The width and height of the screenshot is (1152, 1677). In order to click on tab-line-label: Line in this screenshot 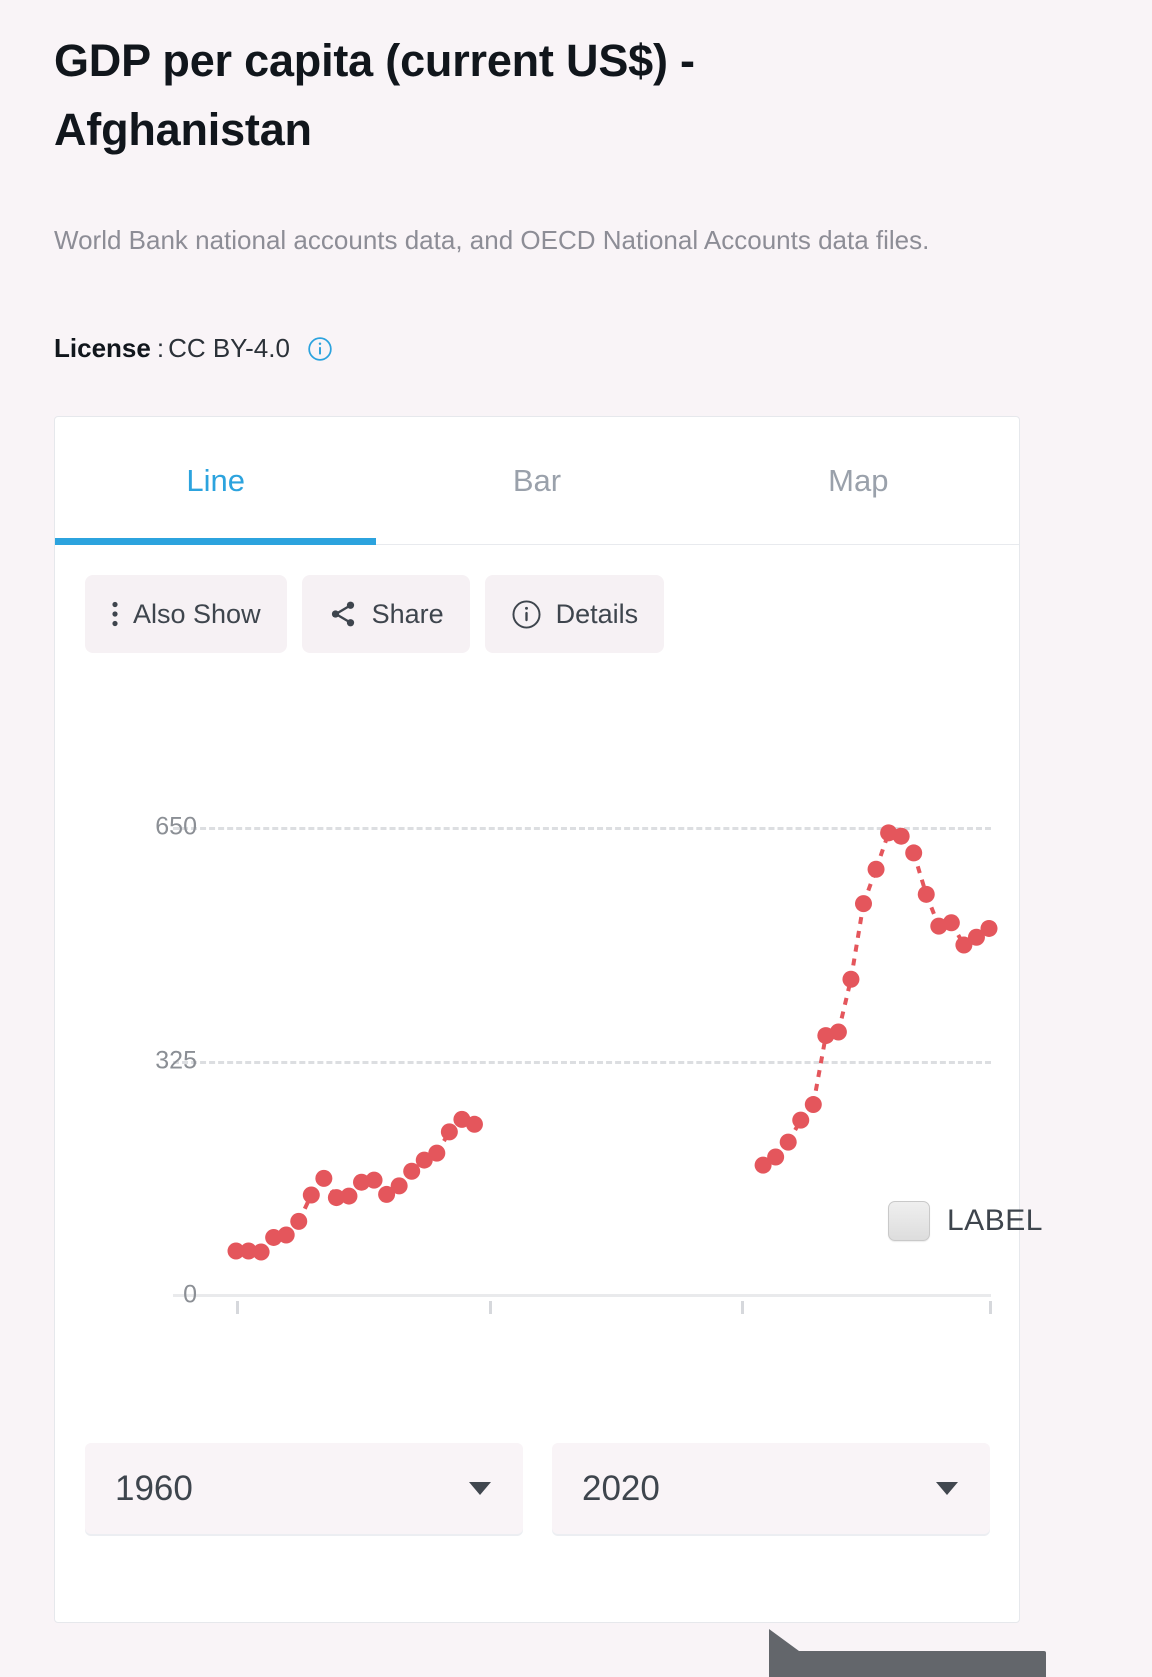, I will do `click(215, 480)`.